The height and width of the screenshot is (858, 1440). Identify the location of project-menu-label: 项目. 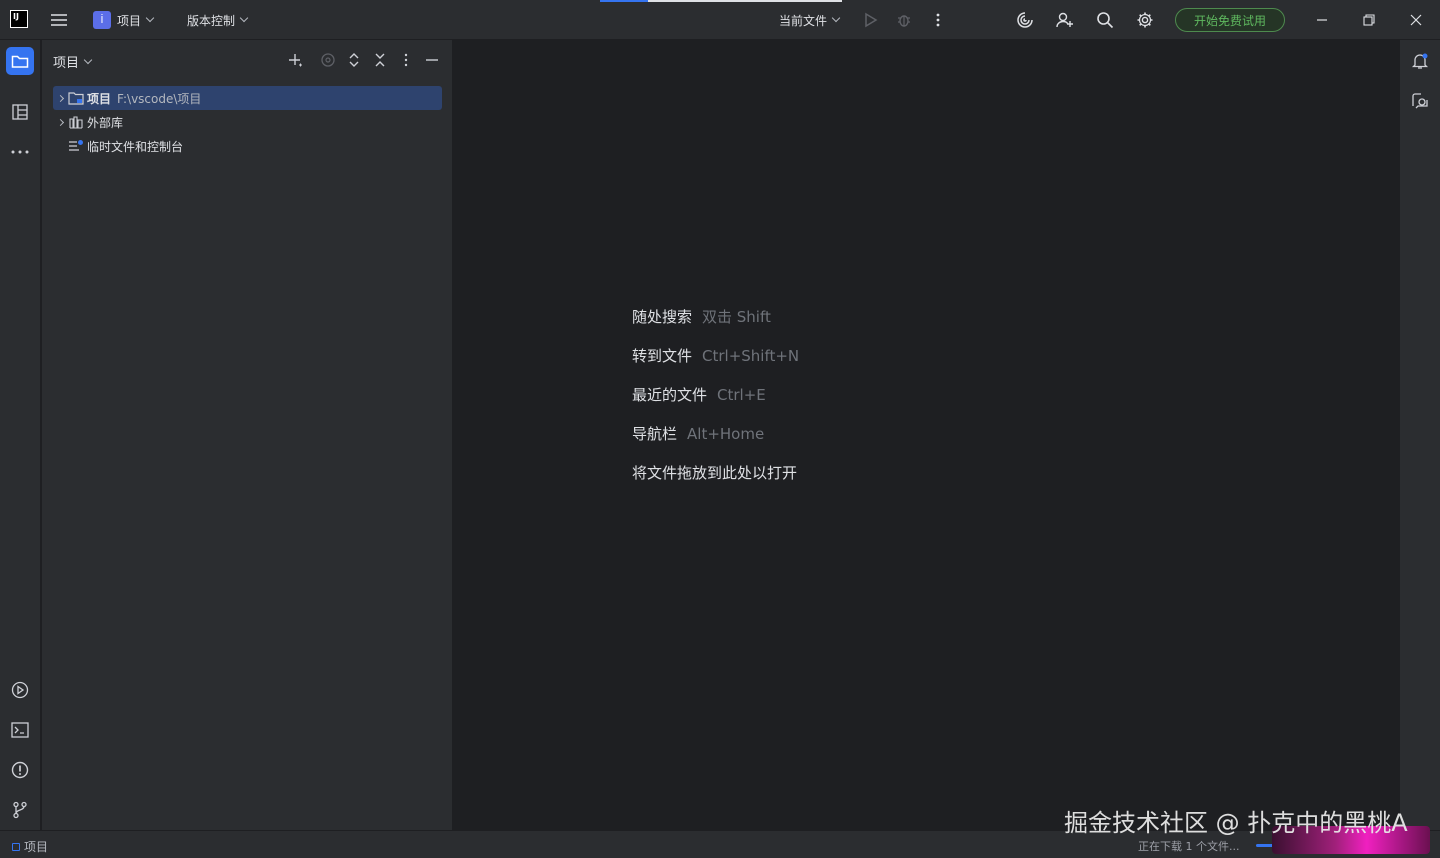
(129, 20).